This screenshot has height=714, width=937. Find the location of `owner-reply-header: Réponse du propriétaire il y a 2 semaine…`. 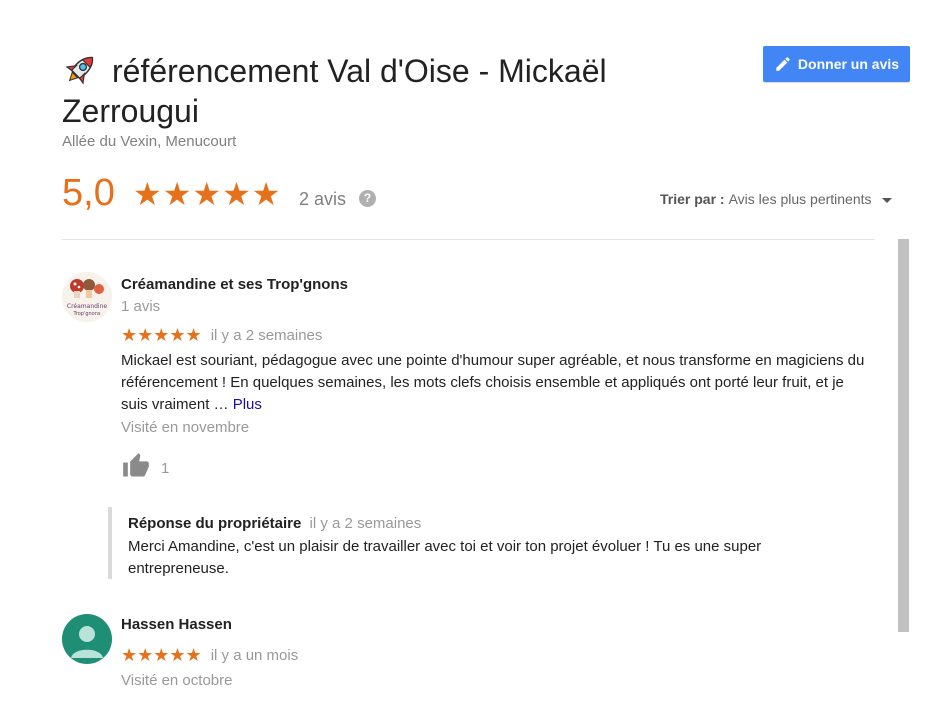

owner-reply-header: Réponse du propriétaire il y a 2 semaine… is located at coordinates (274, 523).